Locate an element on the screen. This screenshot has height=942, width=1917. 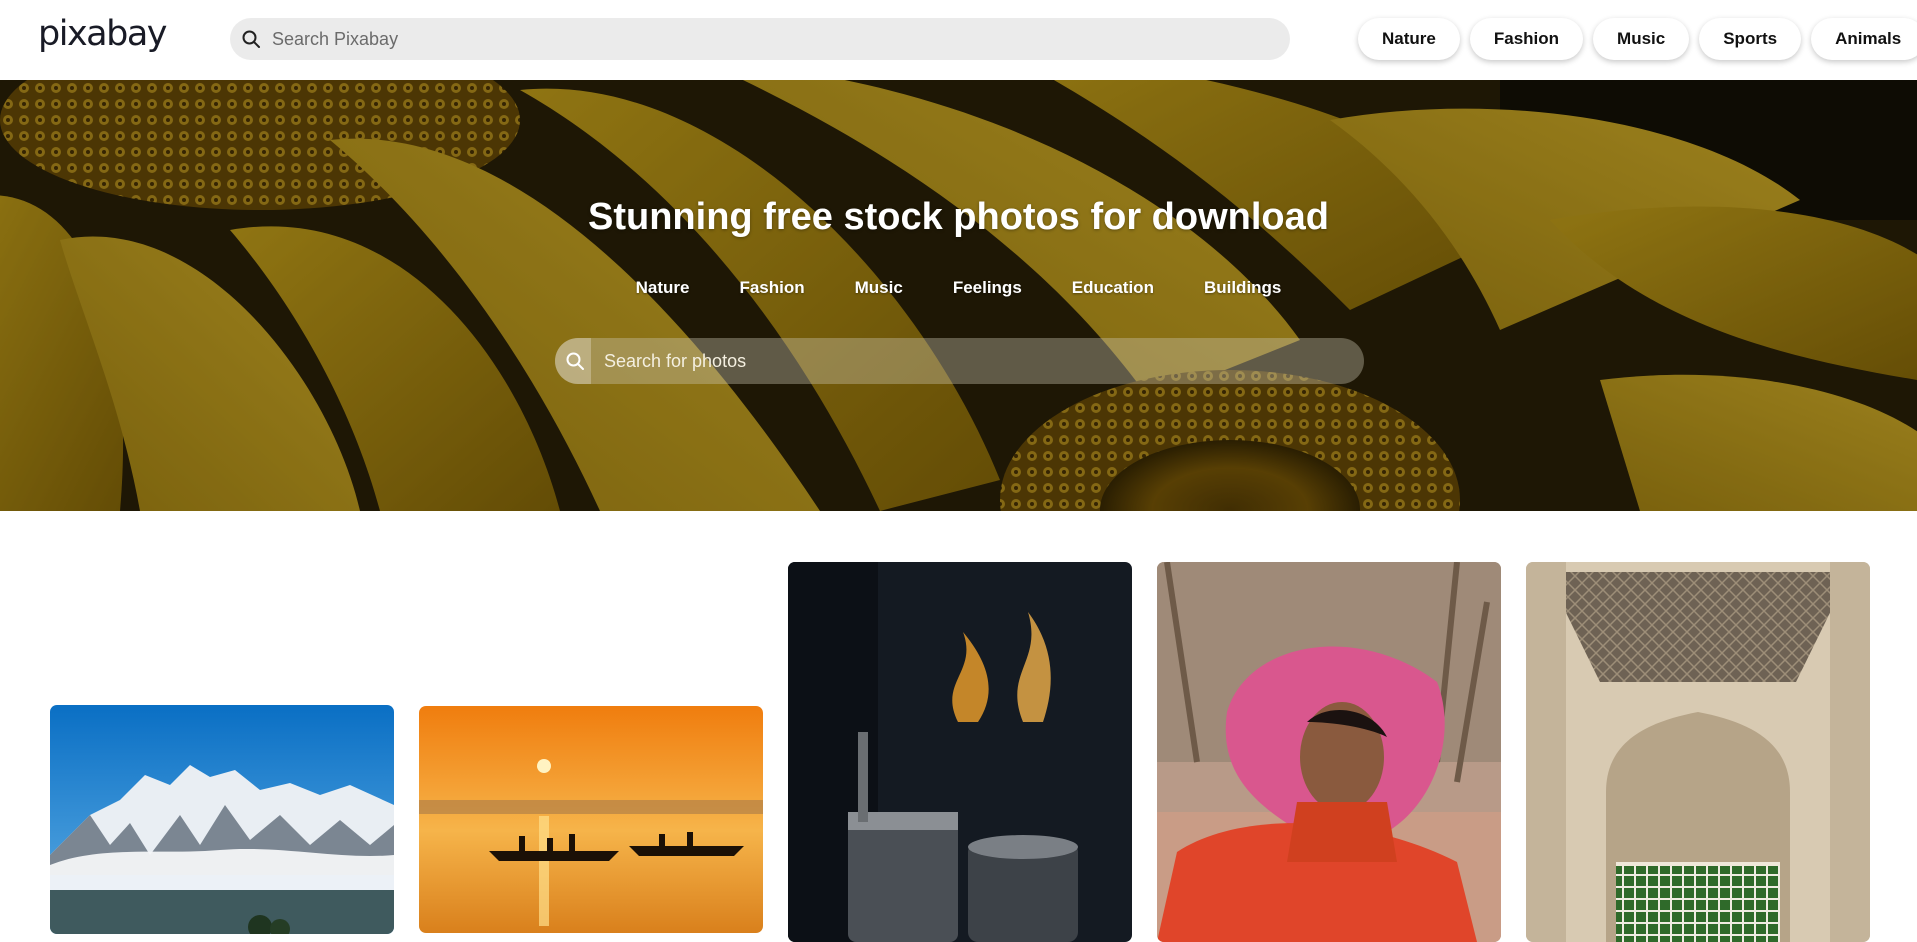
hero-search-input is located at coordinates (972, 361).